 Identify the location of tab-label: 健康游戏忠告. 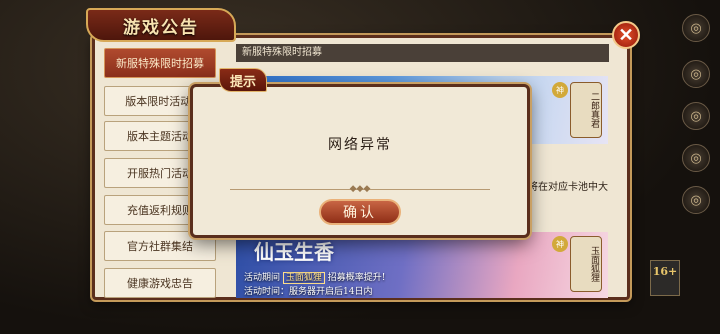
(160, 283).